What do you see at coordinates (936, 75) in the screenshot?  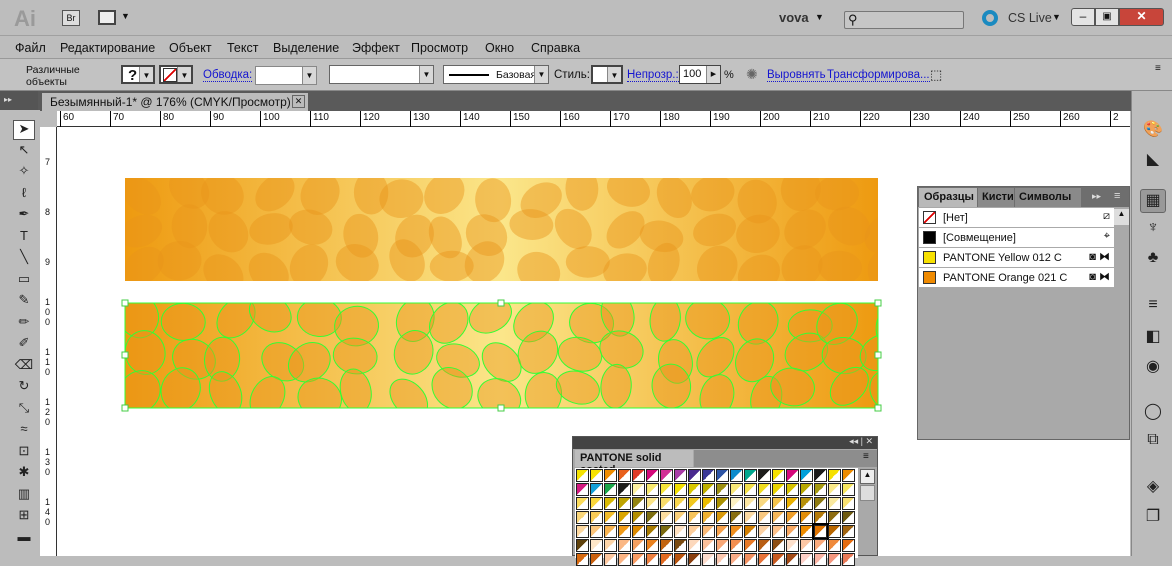 I see `isolate-selection-icon: ⬚` at bounding box center [936, 75].